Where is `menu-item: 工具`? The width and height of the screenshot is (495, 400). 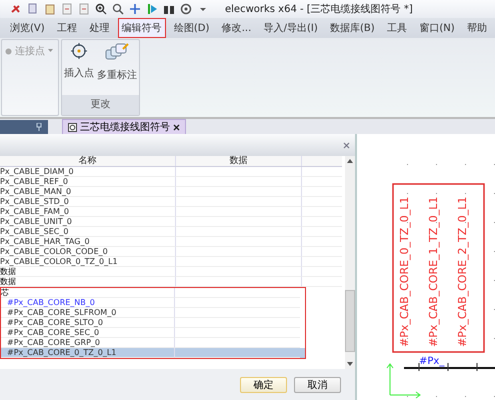 menu-item: 工具 is located at coordinates (397, 28).